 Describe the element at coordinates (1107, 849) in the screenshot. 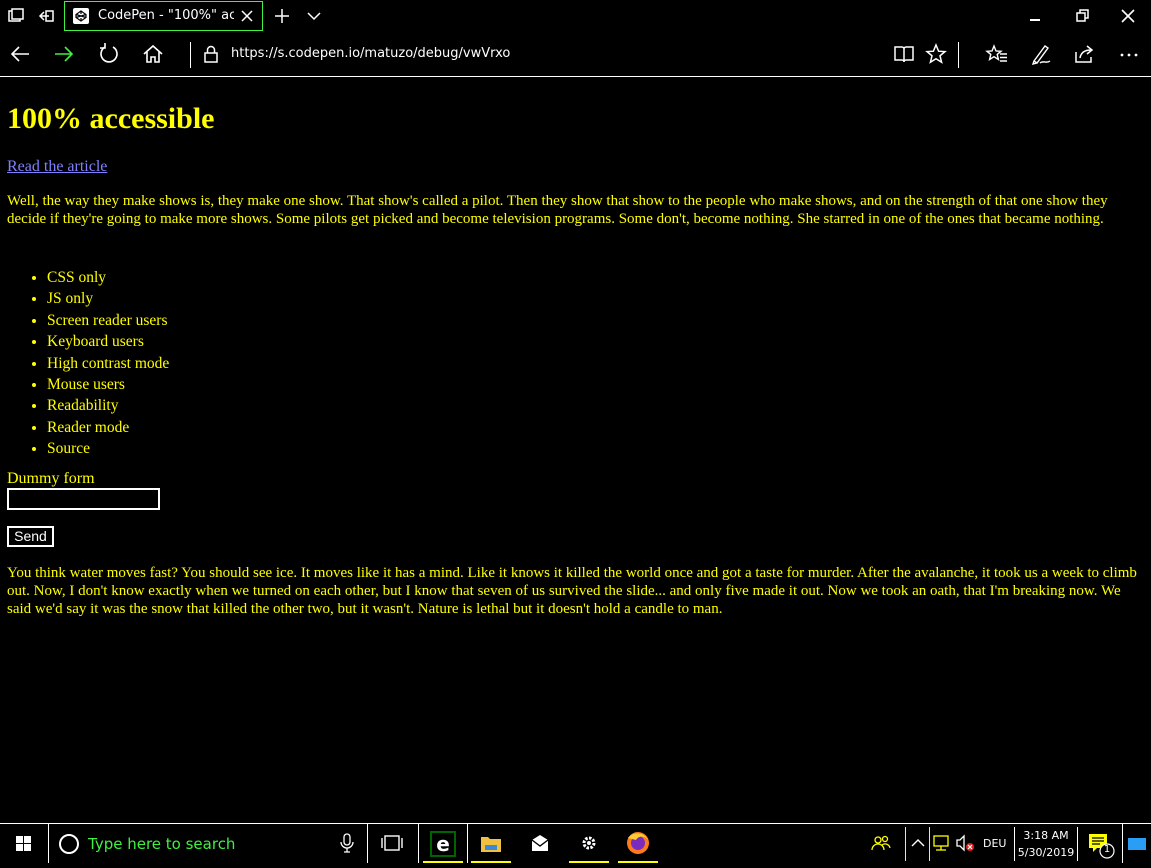

I see `notification-count: 1` at that location.